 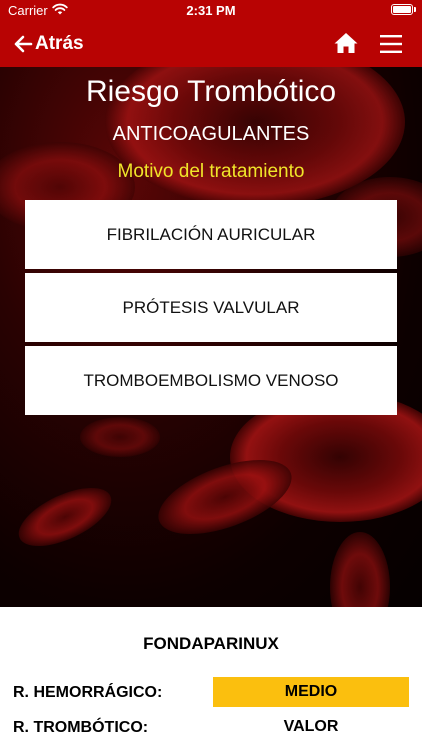 I want to click on back-label: Atrás, so click(x=59, y=43).